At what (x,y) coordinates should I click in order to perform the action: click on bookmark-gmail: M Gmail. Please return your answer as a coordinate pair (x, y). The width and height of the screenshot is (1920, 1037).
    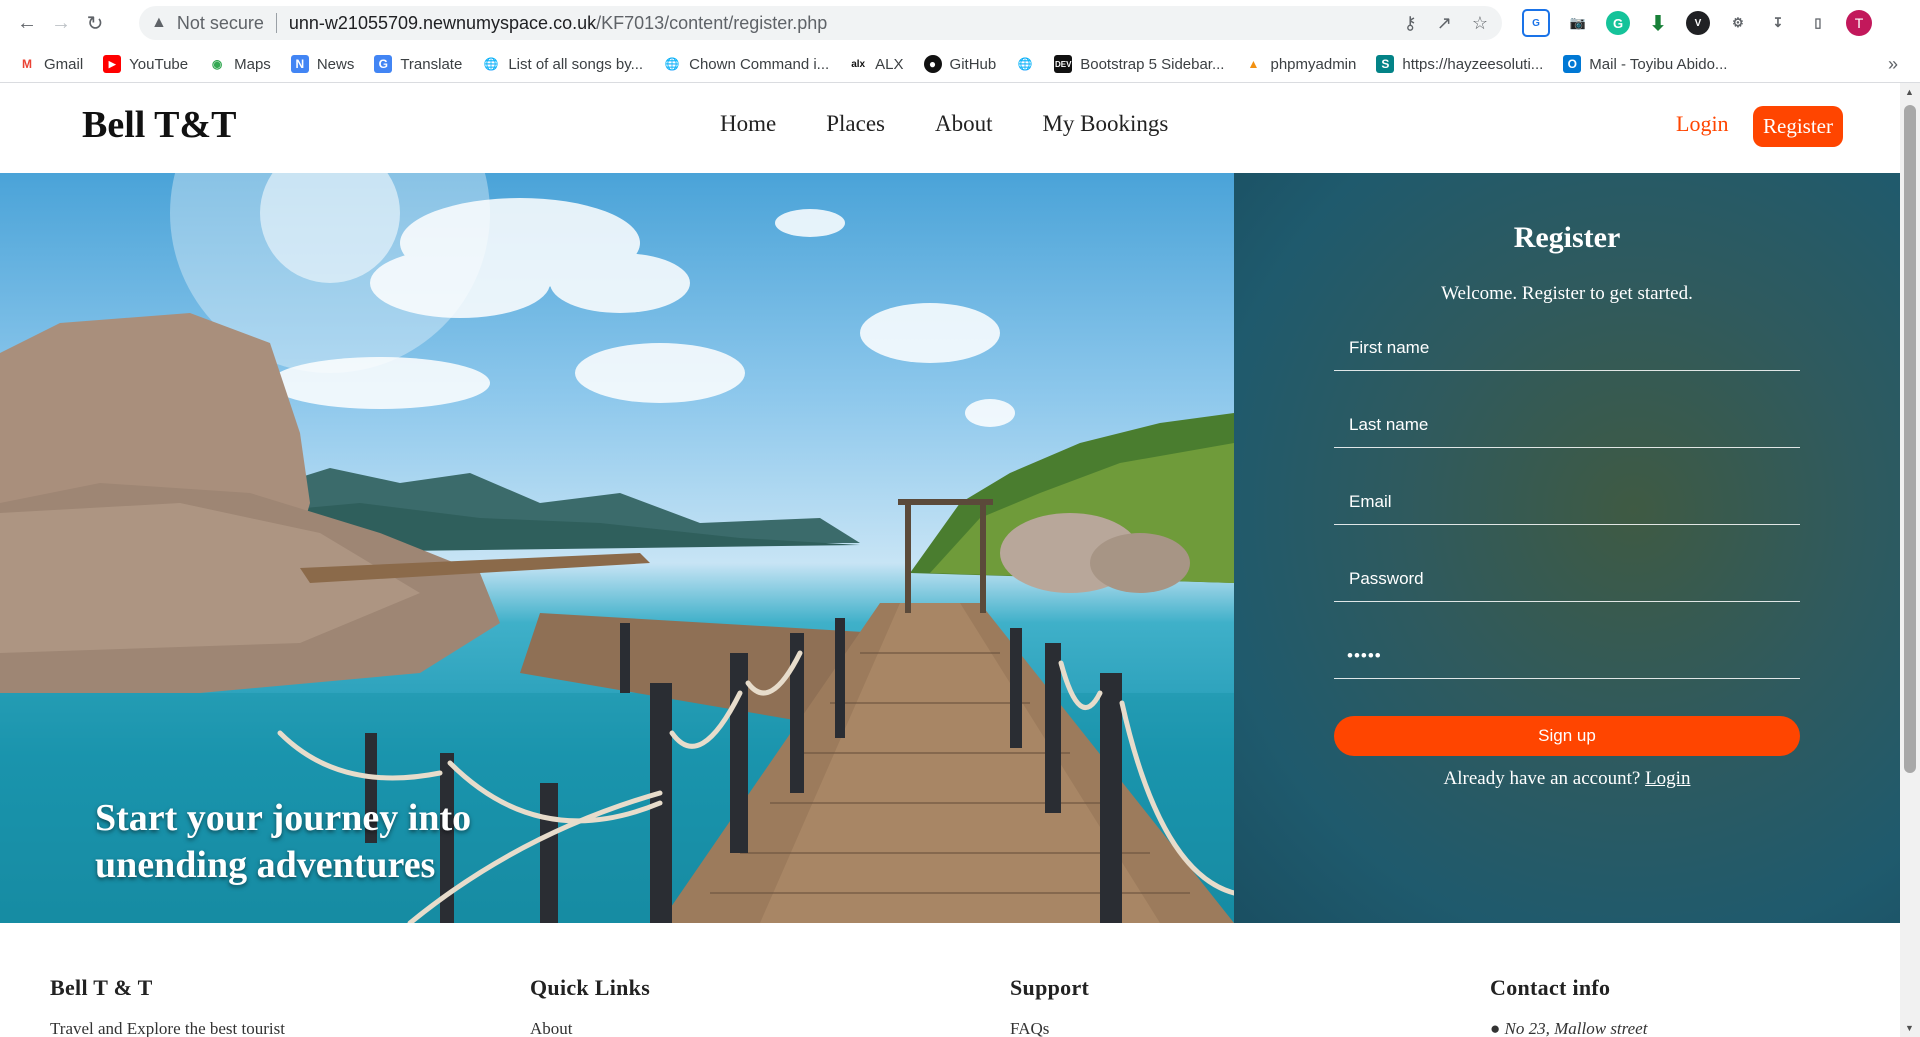
    Looking at the image, I should click on (50, 64).